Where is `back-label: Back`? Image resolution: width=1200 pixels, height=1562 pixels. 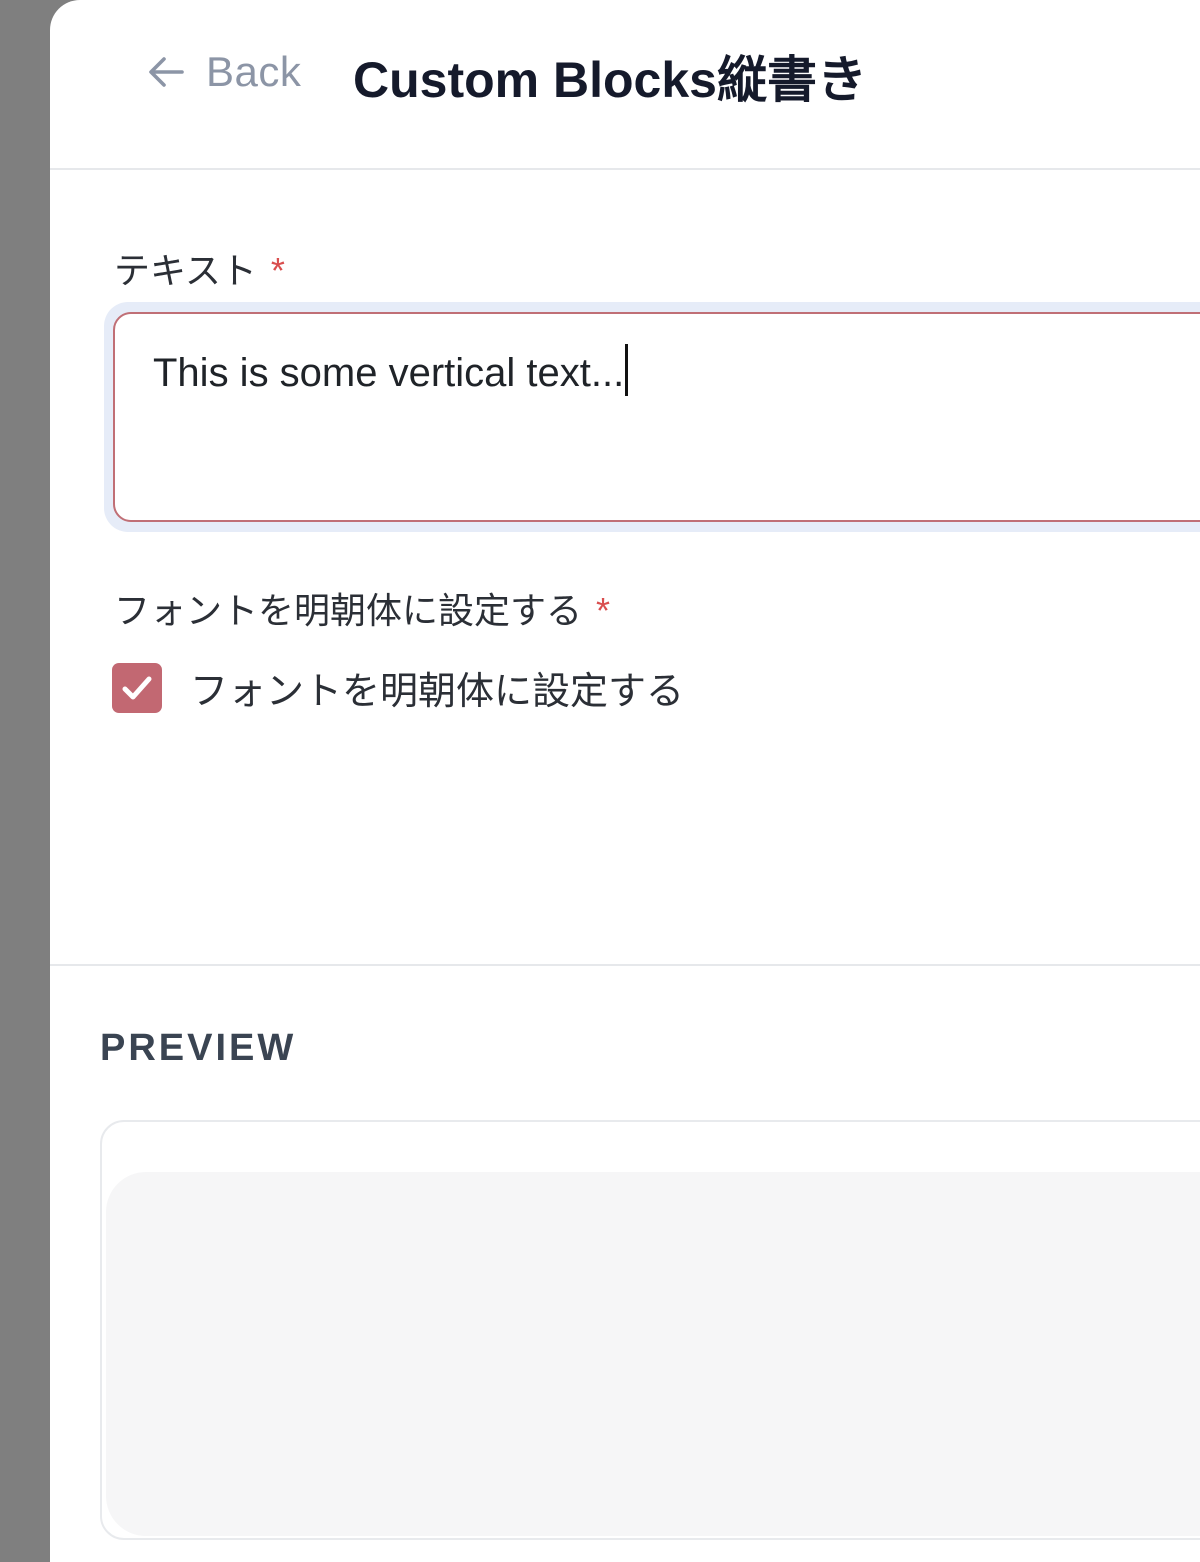 back-label: Back is located at coordinates (254, 71).